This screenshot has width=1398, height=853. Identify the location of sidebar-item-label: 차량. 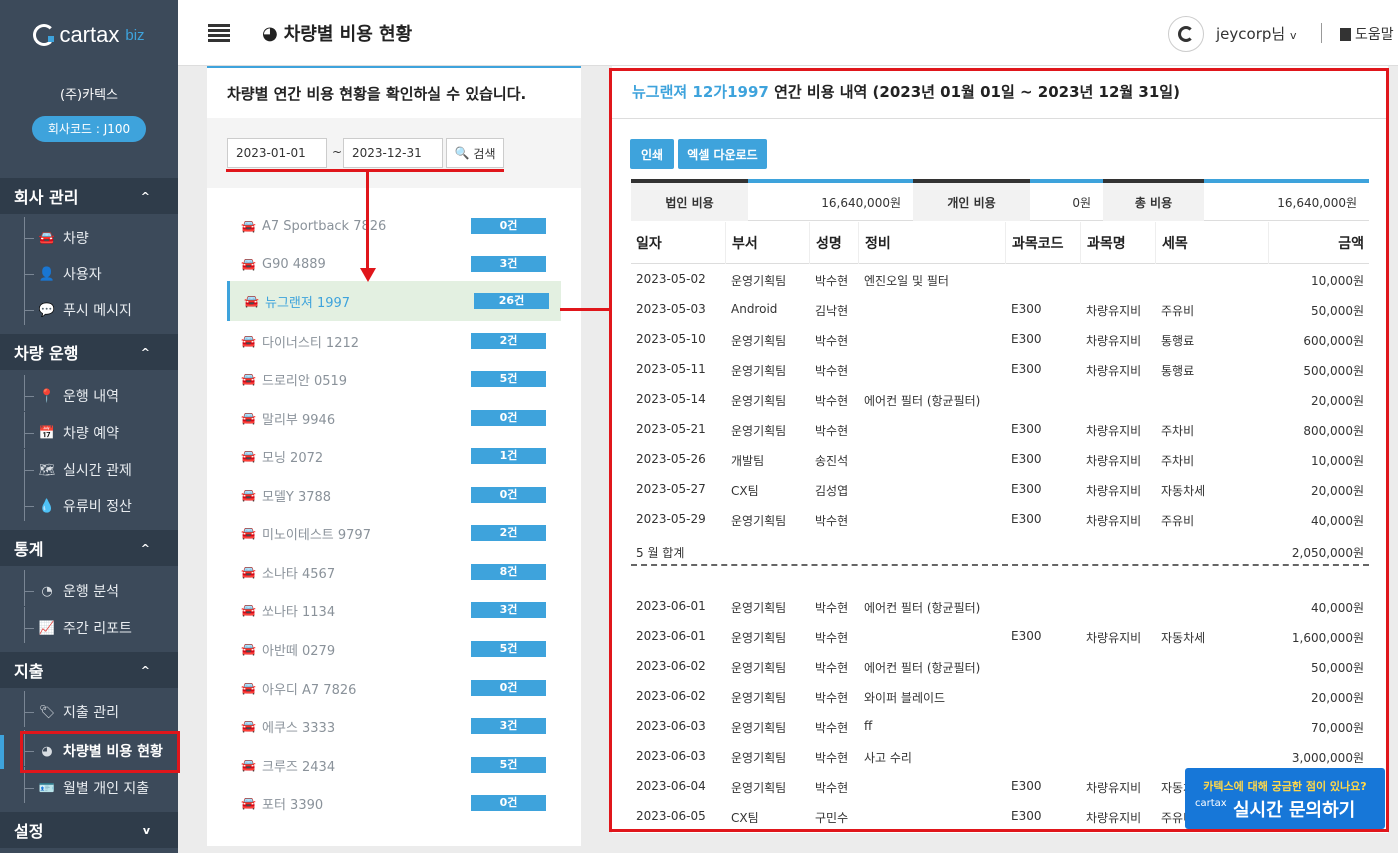
(76, 239).